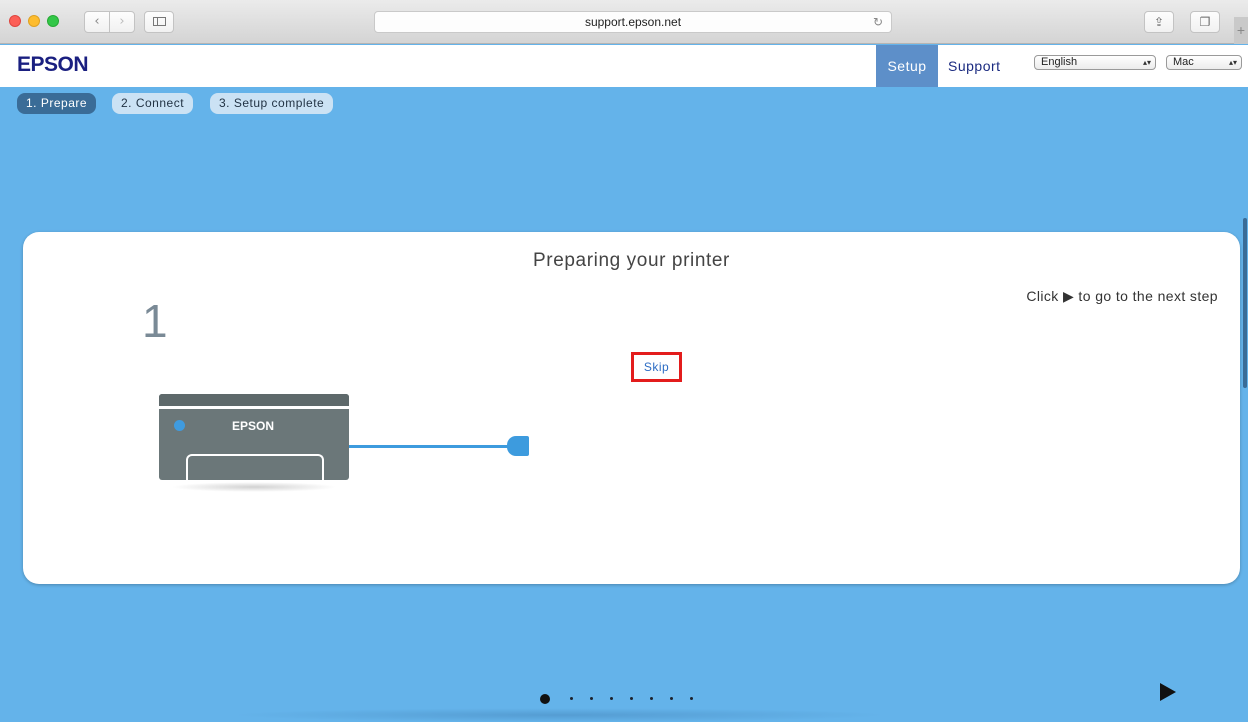 The height and width of the screenshot is (722, 1248). I want to click on zoom-window-button, so click(53, 21).